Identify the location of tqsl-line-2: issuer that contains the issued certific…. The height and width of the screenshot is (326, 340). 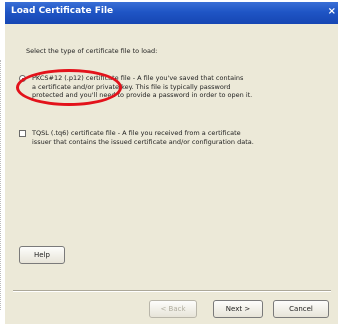
(143, 141).